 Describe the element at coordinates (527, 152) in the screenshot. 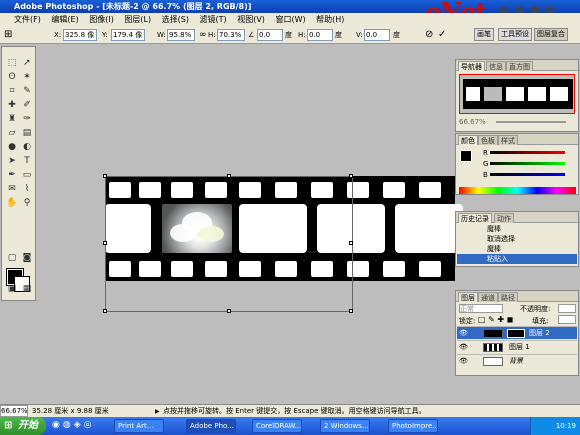

I see `r-slider` at that location.